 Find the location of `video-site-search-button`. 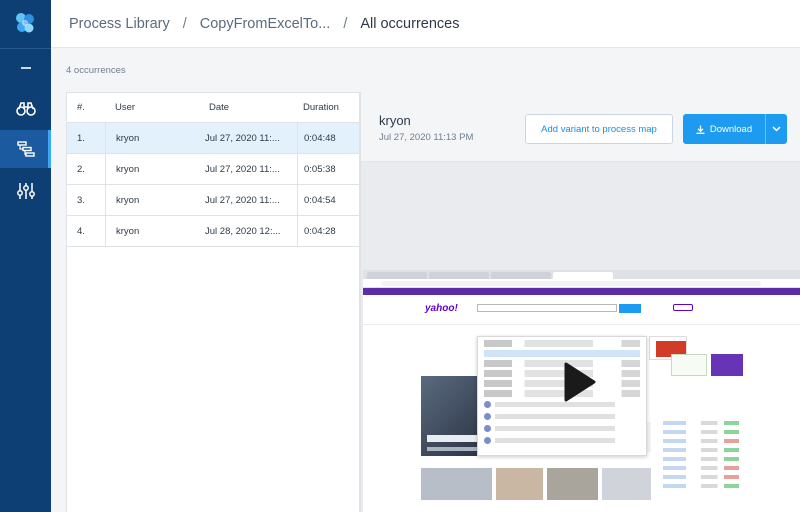

video-site-search-button is located at coordinates (630, 308).